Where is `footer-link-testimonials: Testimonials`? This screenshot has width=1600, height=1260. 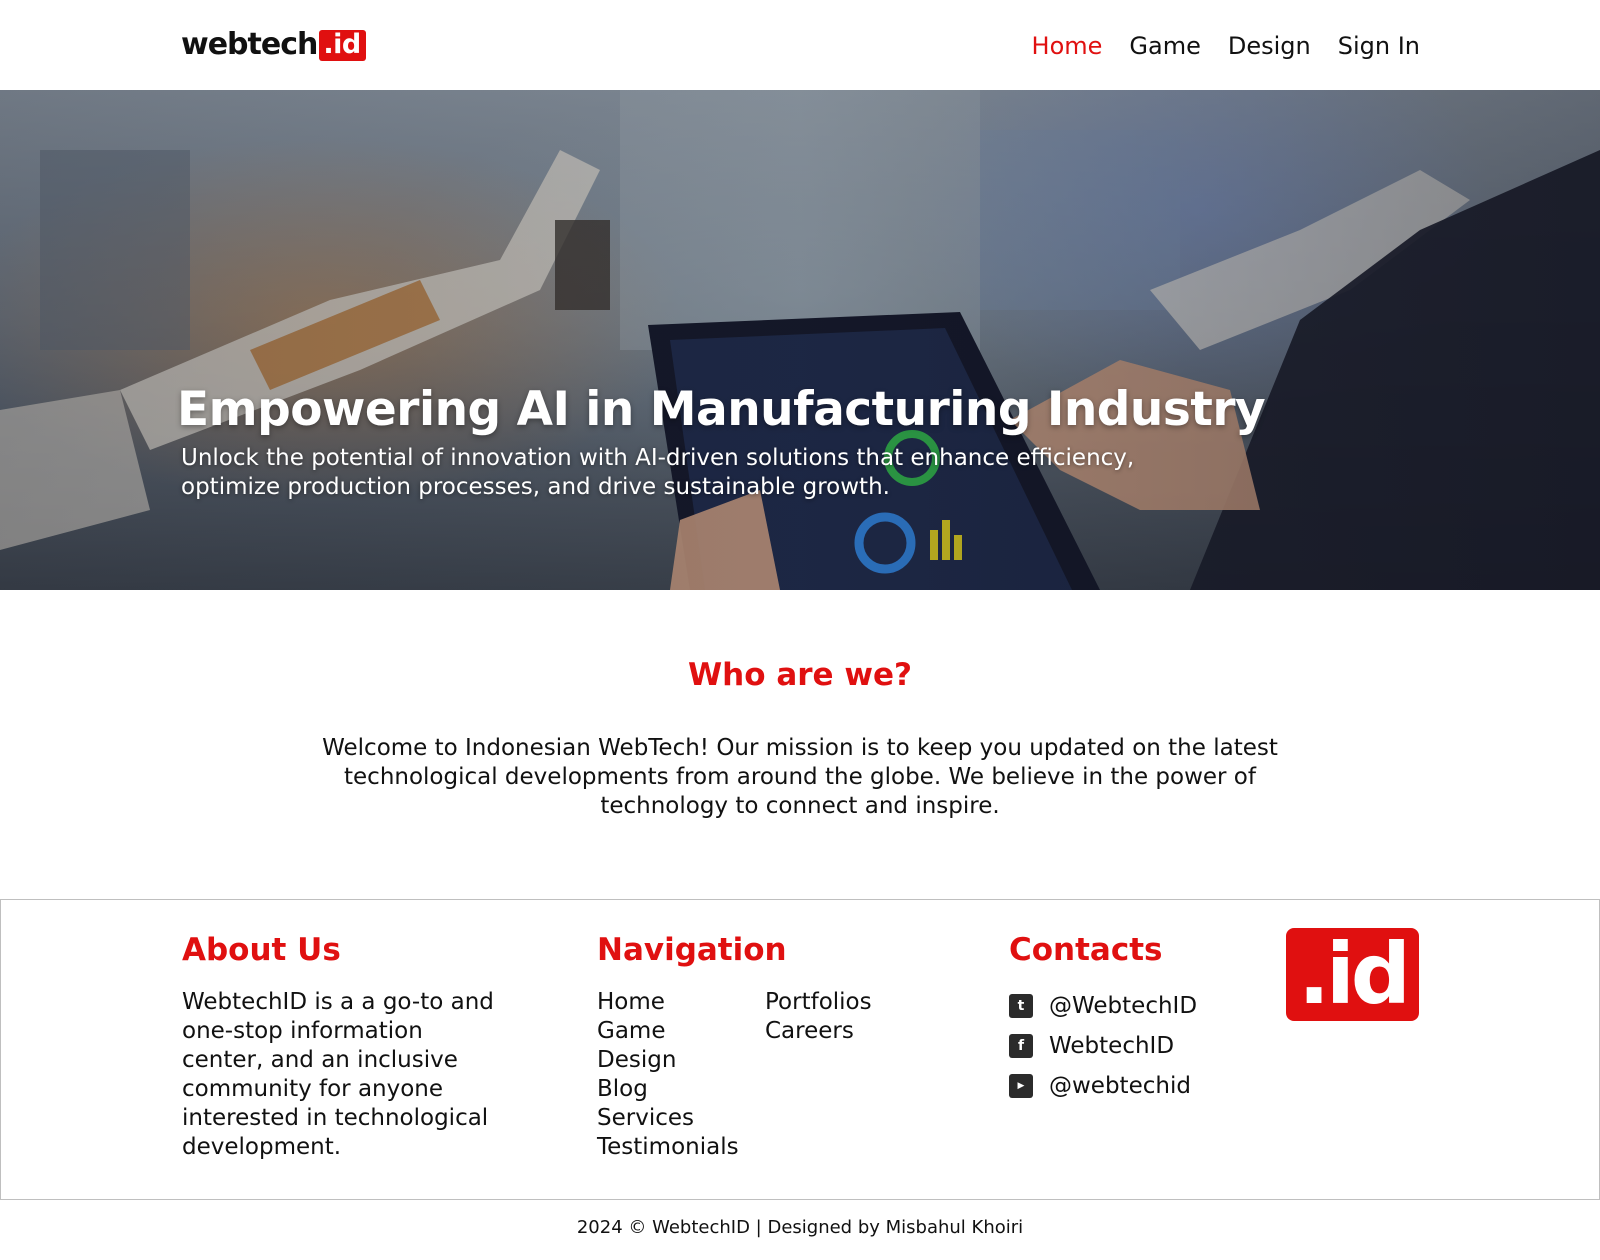
footer-link-testimonials: Testimonials is located at coordinates (668, 1147).